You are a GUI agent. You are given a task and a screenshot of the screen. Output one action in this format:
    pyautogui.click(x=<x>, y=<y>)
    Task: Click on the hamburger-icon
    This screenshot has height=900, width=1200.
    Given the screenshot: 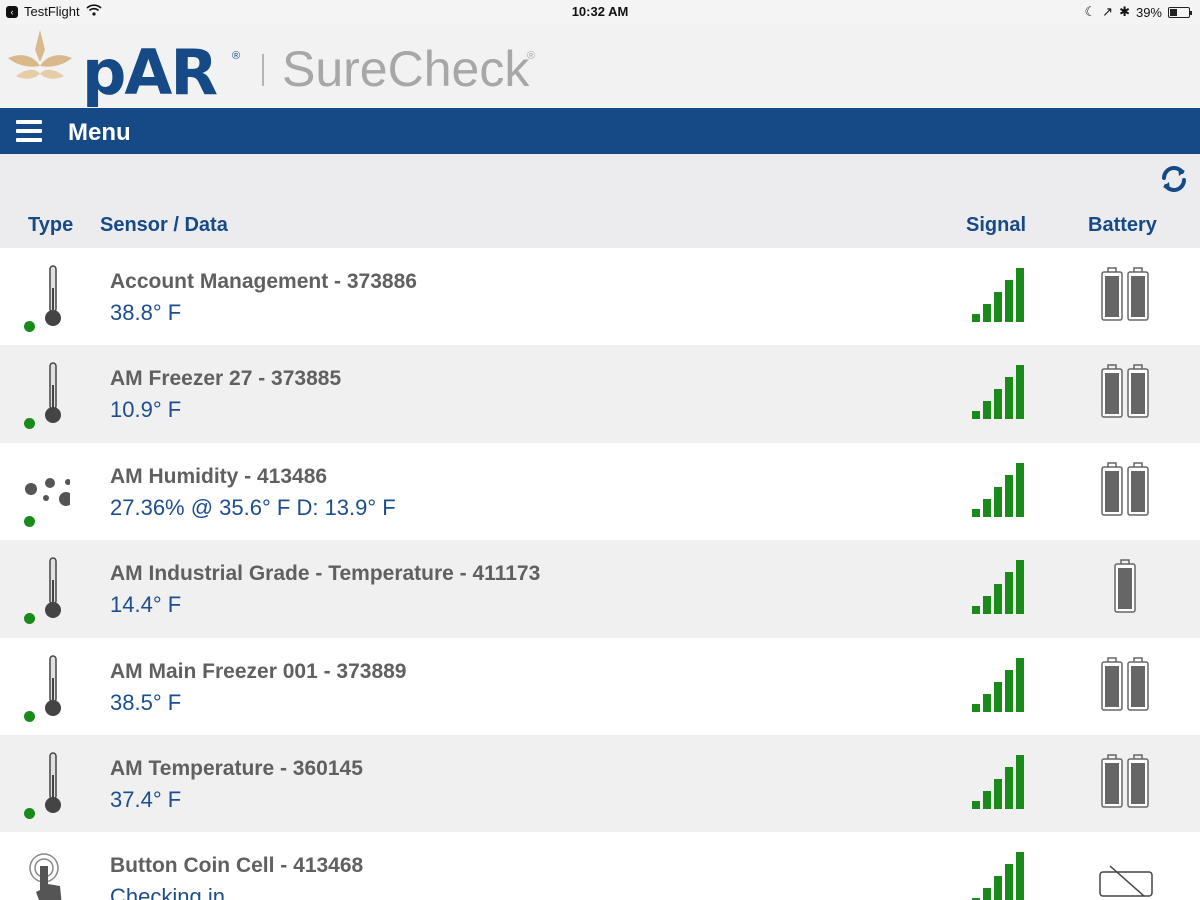 What is the action you would take?
    pyautogui.click(x=29, y=131)
    